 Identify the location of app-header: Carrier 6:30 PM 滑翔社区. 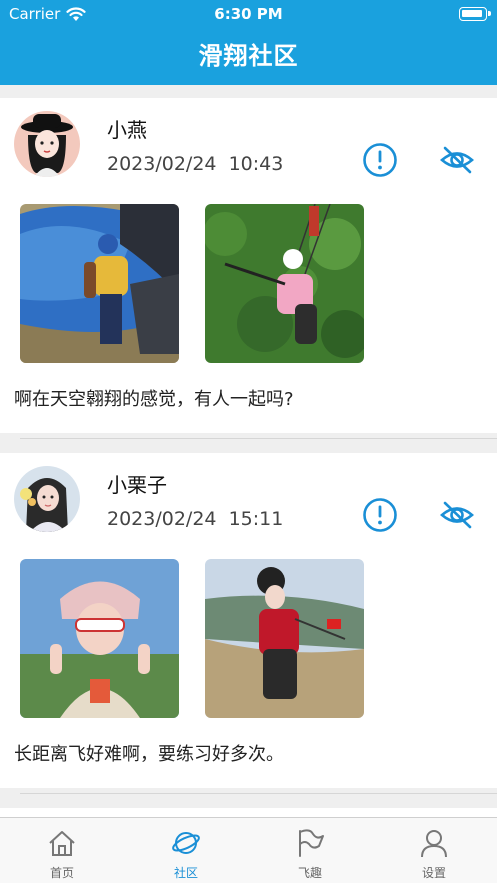
(248, 42).